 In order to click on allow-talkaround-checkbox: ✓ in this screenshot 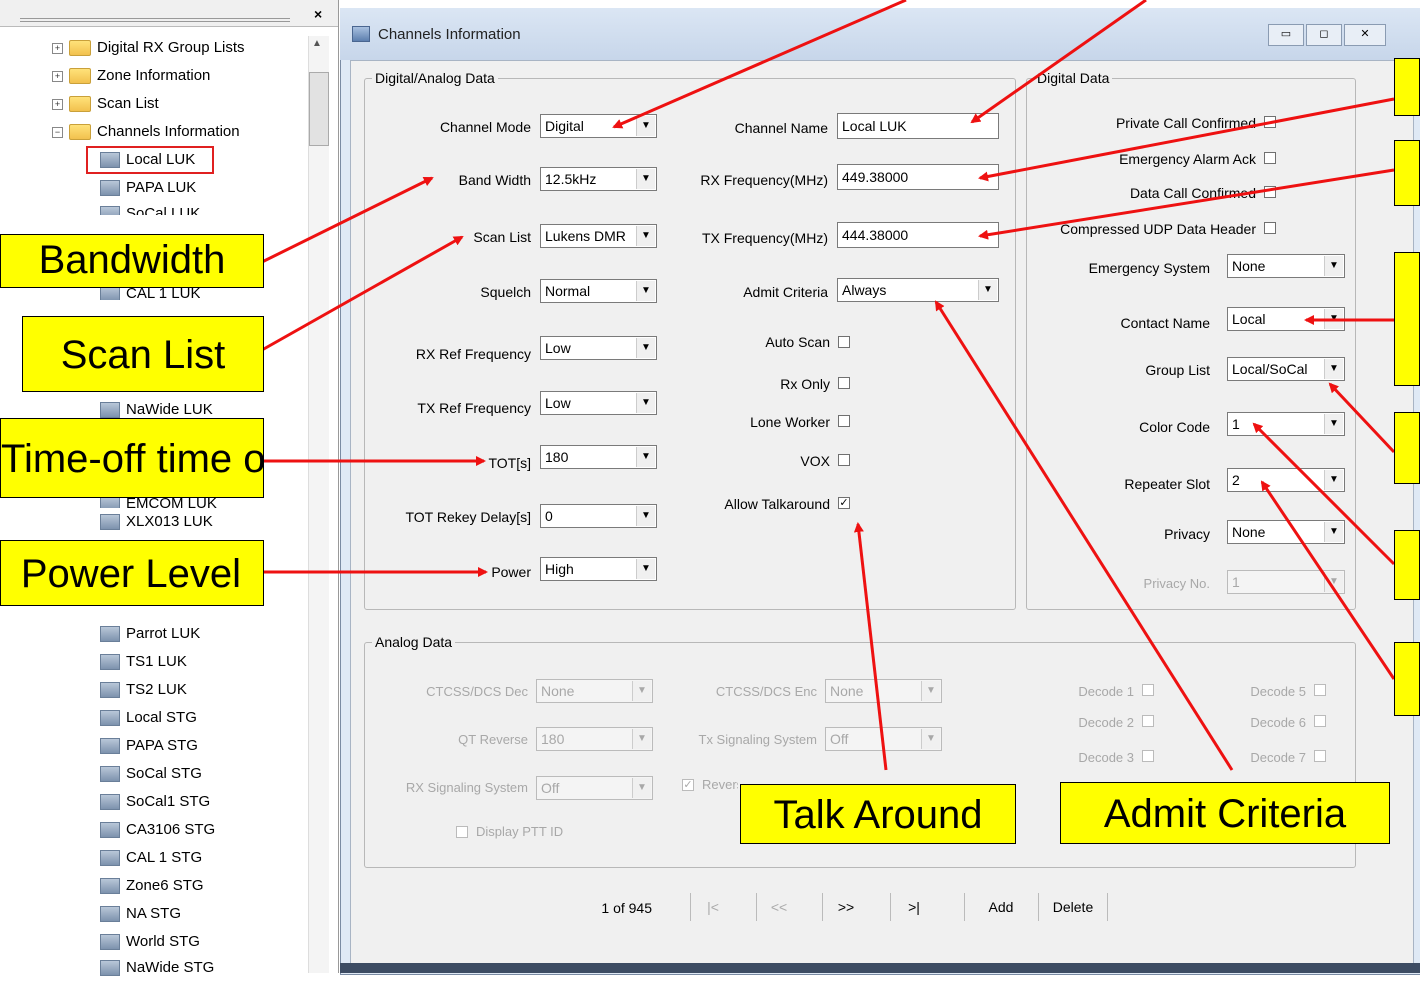, I will do `click(844, 503)`.